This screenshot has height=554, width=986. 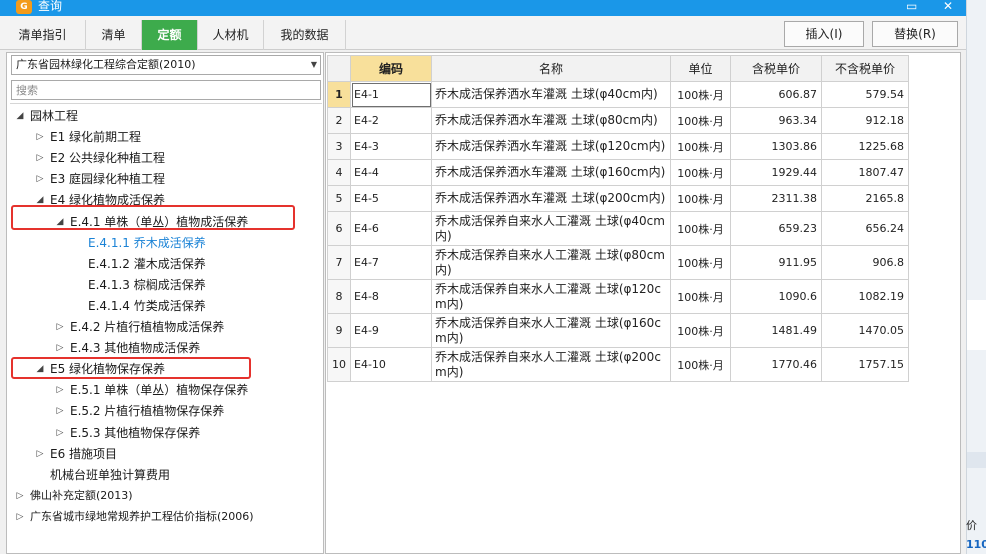 What do you see at coordinates (776, 172) in the screenshot?
I see `tax-price-cell: 1929.44` at bounding box center [776, 172].